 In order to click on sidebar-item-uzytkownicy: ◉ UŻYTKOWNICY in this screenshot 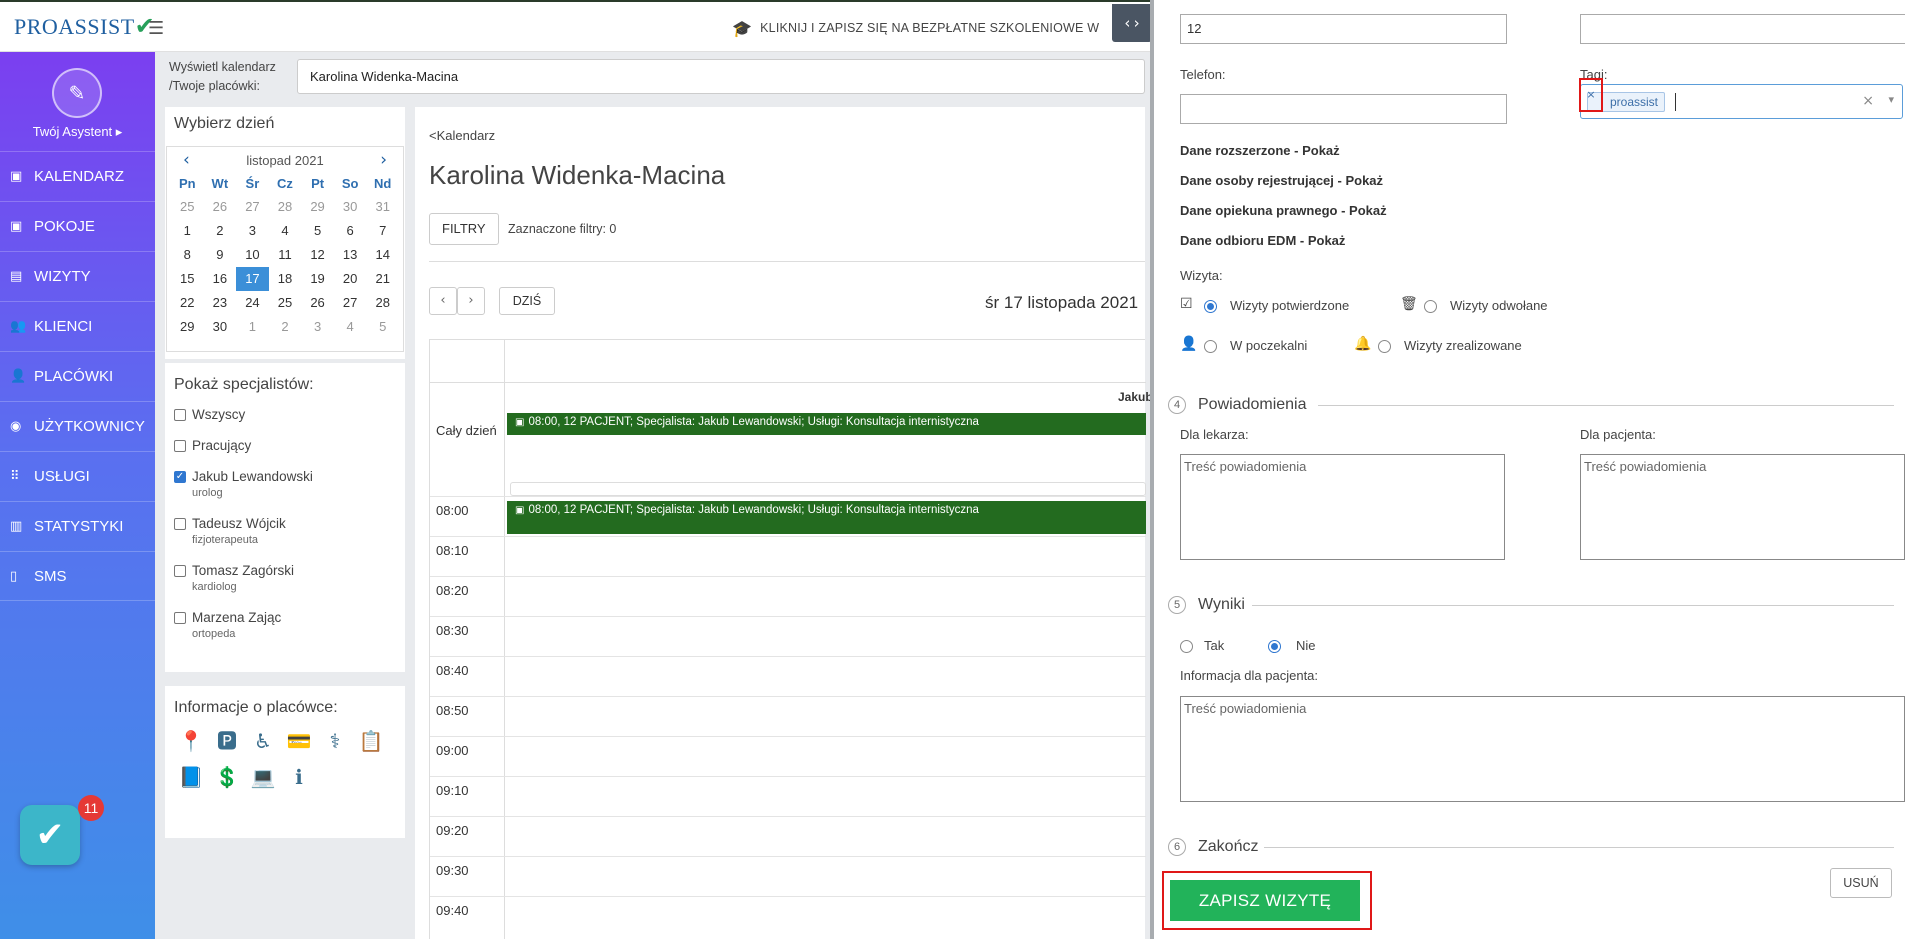, I will do `click(77, 426)`.